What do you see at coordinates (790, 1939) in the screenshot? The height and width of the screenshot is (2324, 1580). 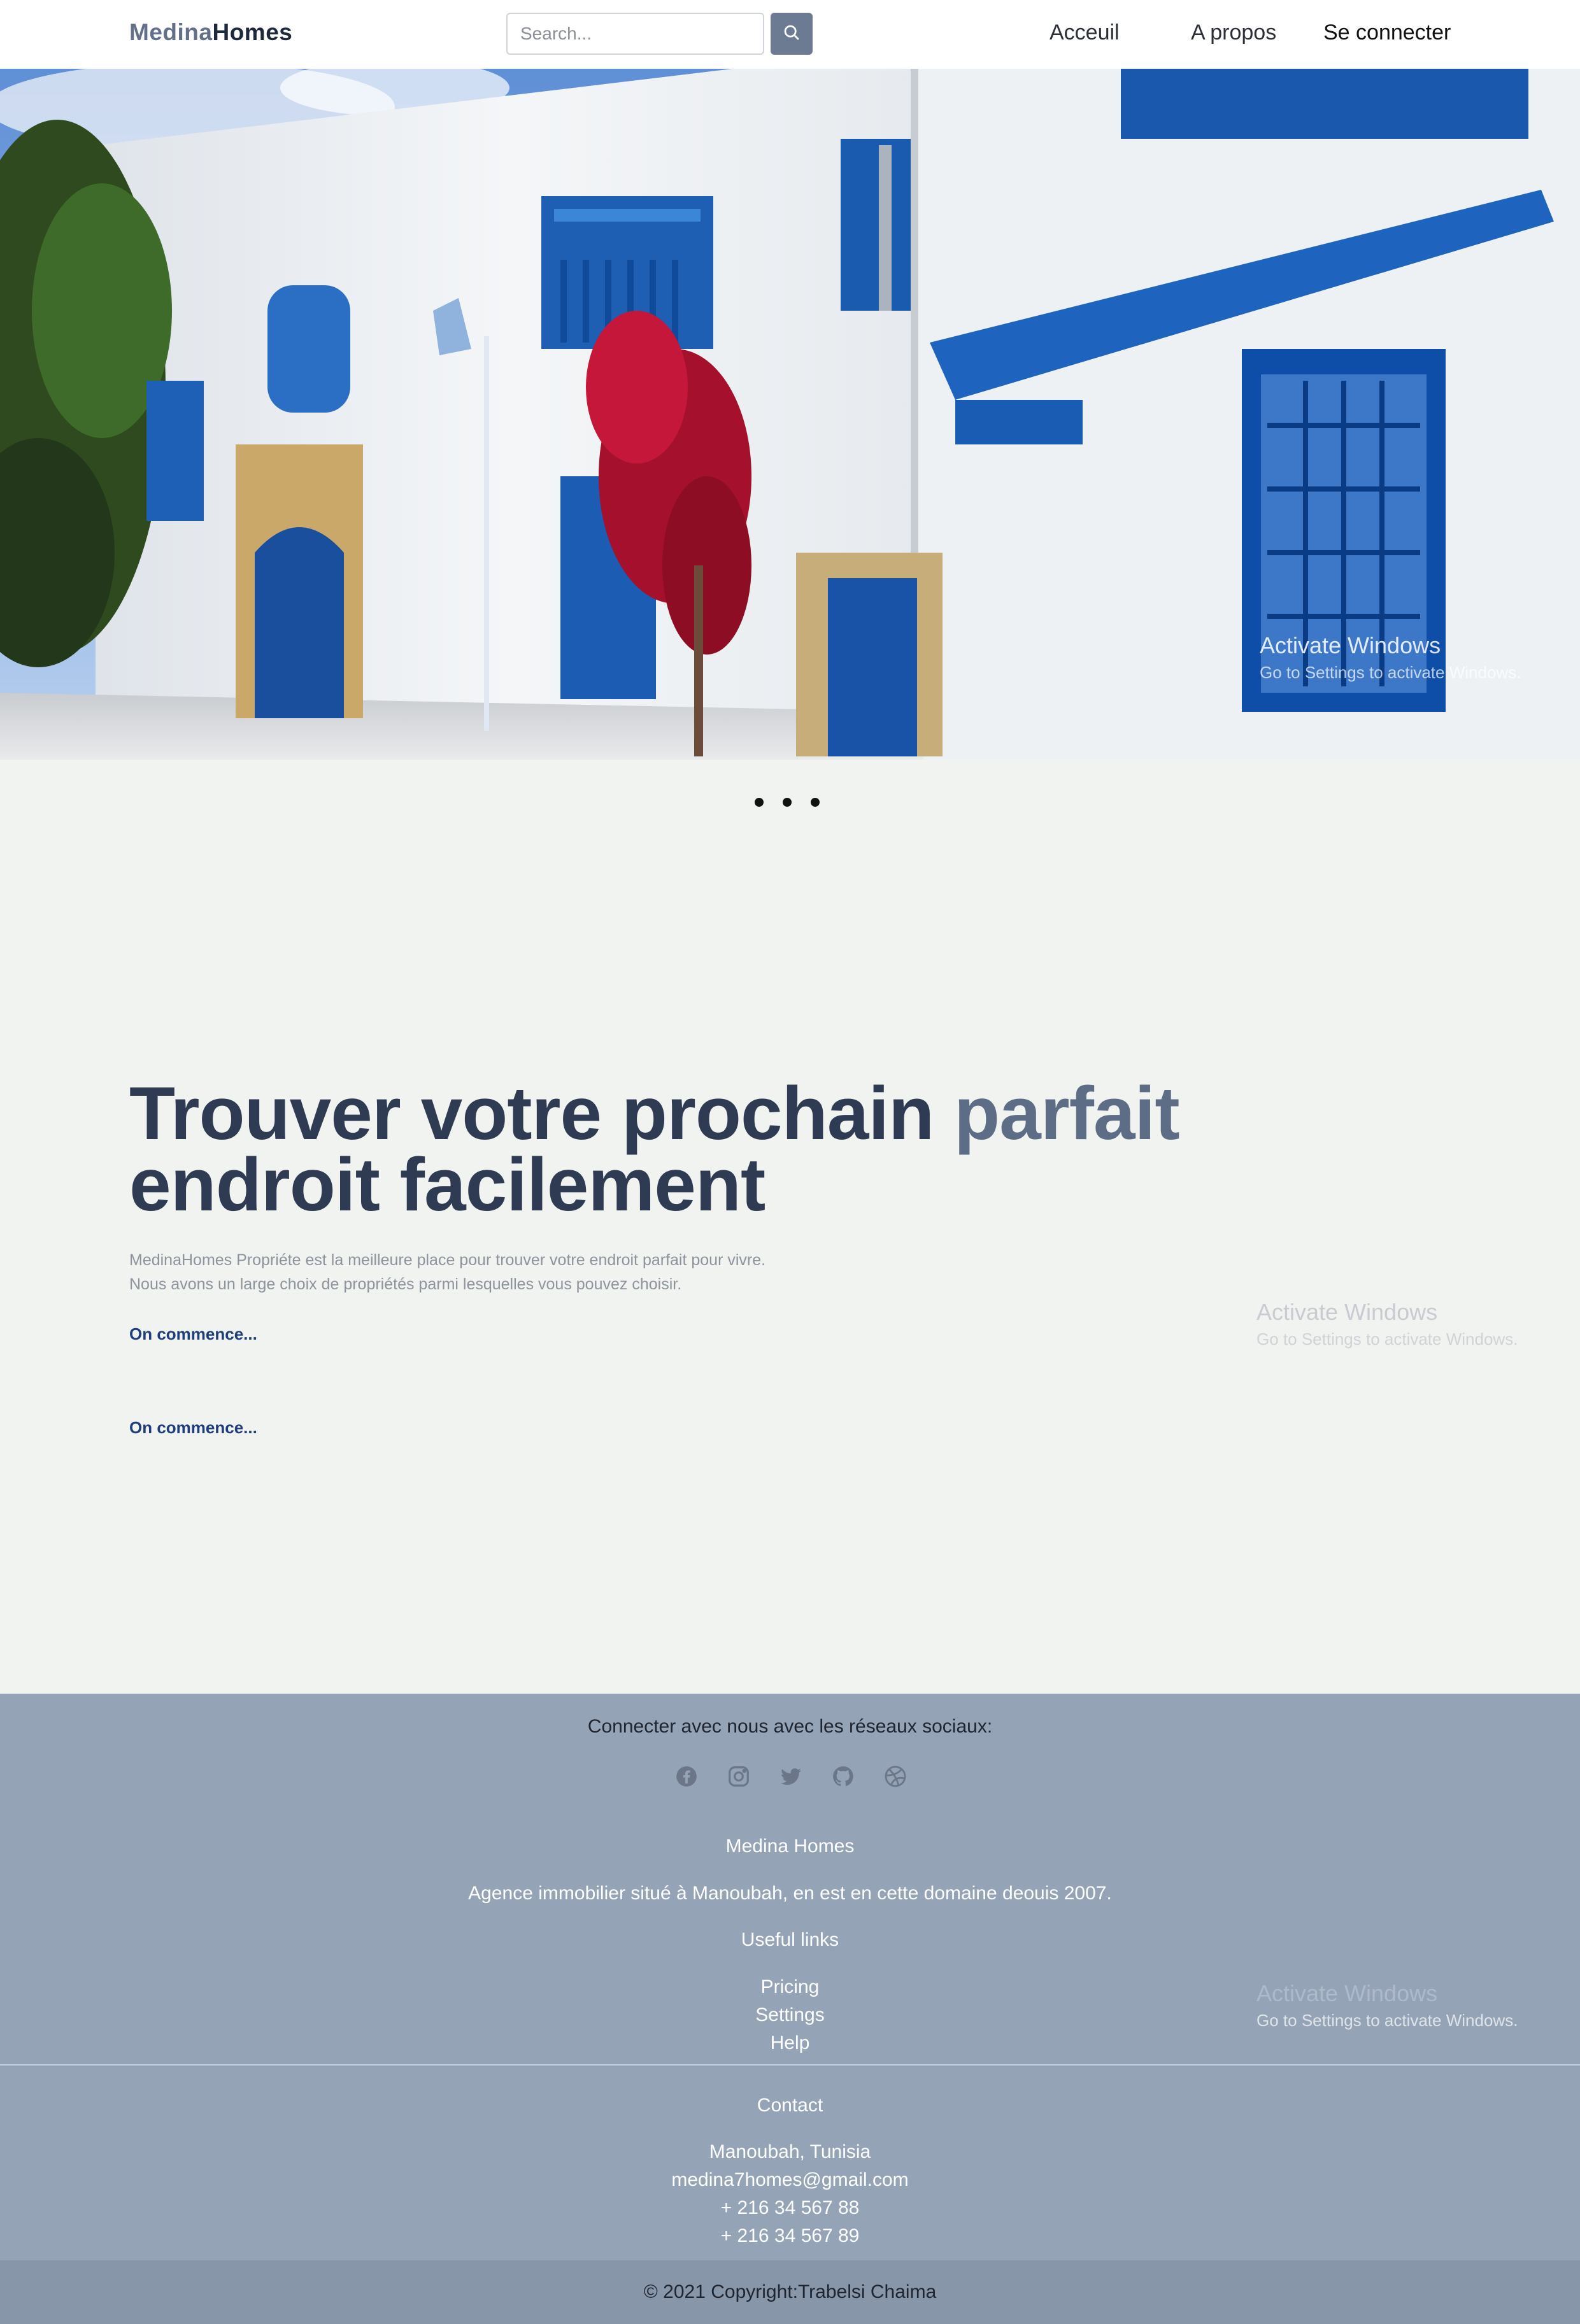 I see `useful-links-heading: Useful links` at bounding box center [790, 1939].